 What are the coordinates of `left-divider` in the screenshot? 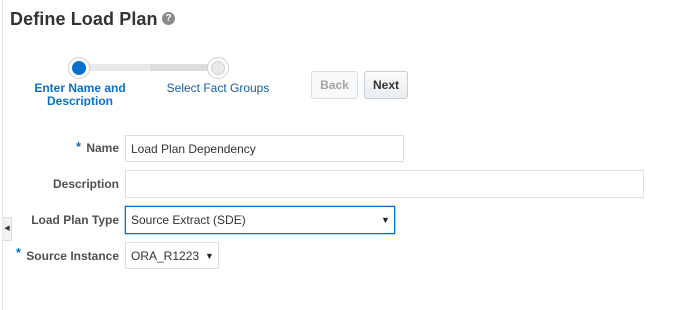 It's located at (2, 155).